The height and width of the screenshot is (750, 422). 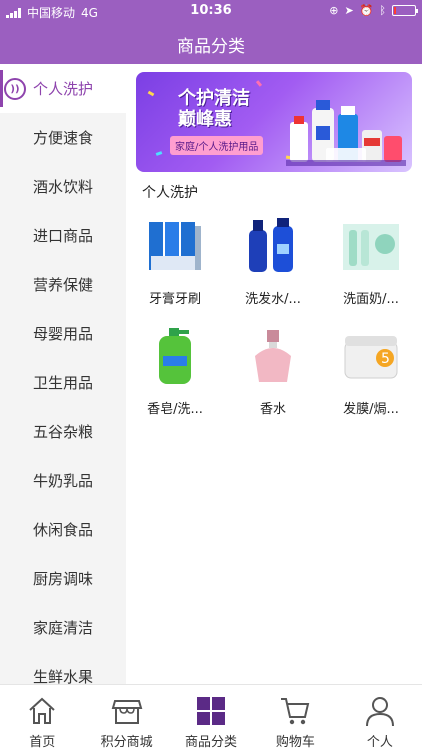 I want to click on banner-subtitle: 家庭/个人洗护用品, so click(x=217, y=145).